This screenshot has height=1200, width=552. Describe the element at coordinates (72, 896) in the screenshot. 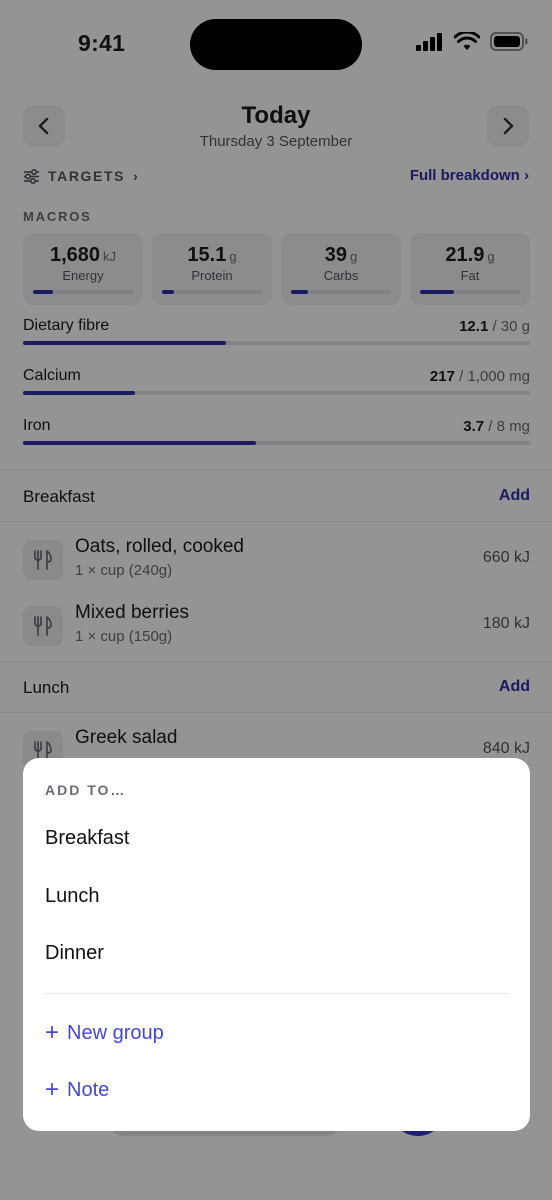

I see `option-lunch: Lunch` at that location.